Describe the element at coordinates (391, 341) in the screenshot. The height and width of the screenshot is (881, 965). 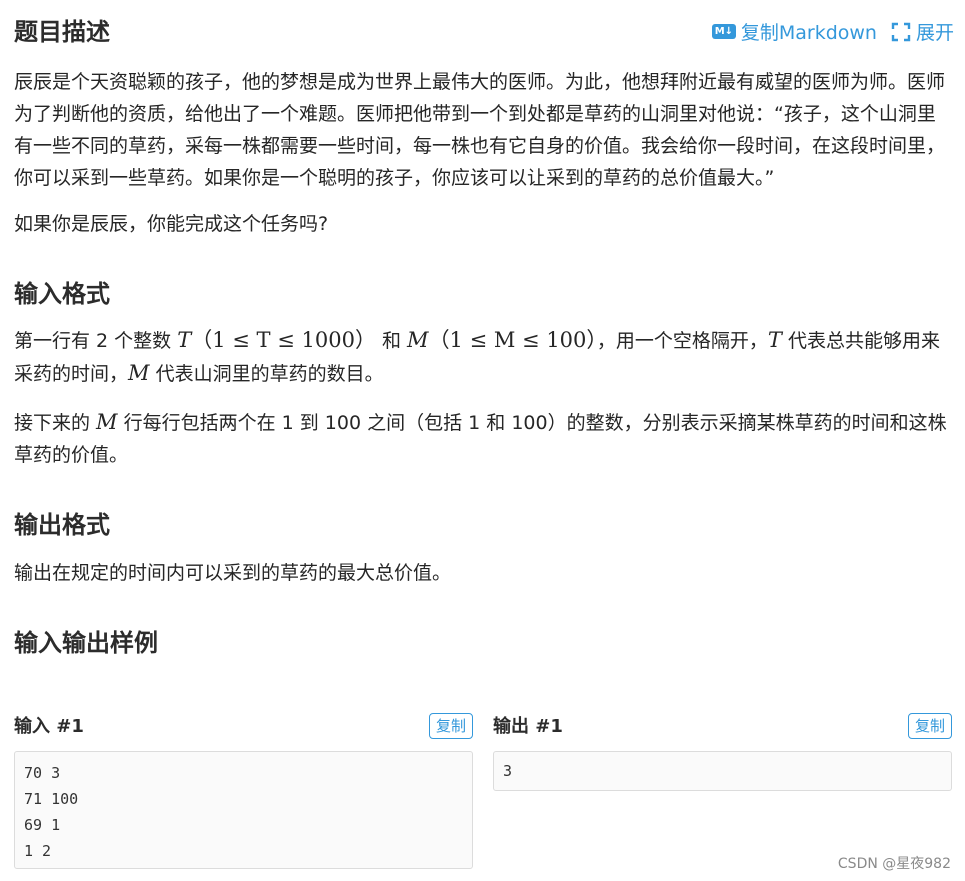
I see `text-fragment: 和` at that location.